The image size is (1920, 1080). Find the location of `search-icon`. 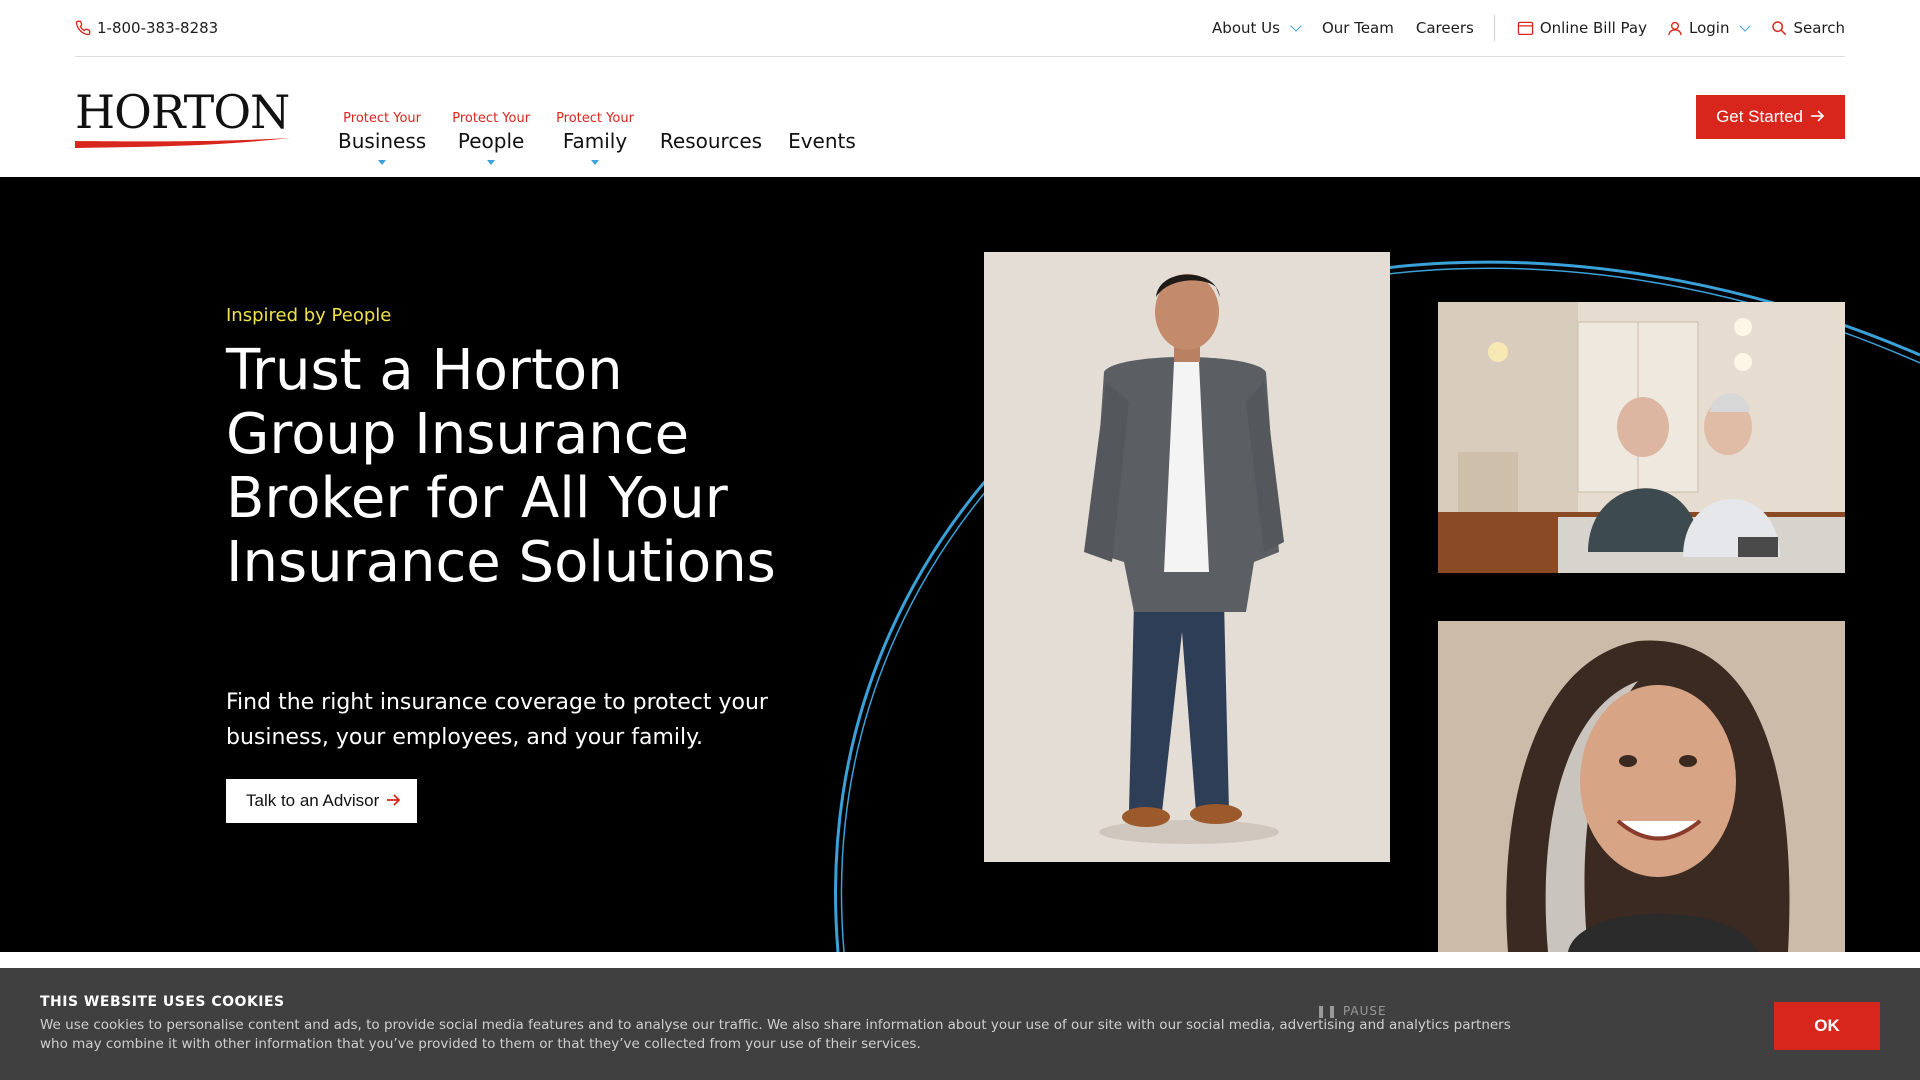

search-icon is located at coordinates (1779, 28).